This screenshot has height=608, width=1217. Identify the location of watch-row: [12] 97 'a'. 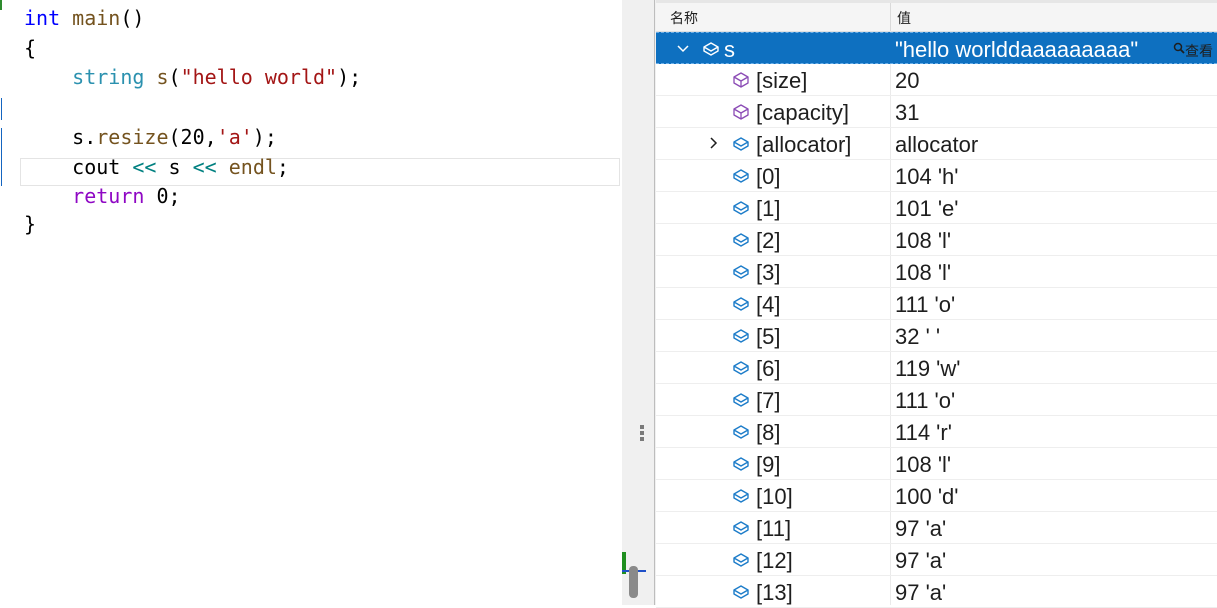
(936, 560).